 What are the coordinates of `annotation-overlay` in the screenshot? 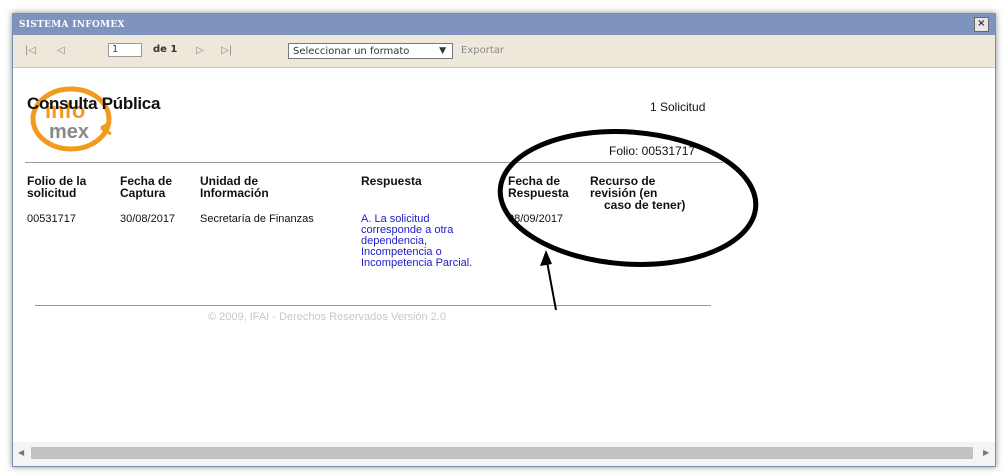 It's located at (628, 220).